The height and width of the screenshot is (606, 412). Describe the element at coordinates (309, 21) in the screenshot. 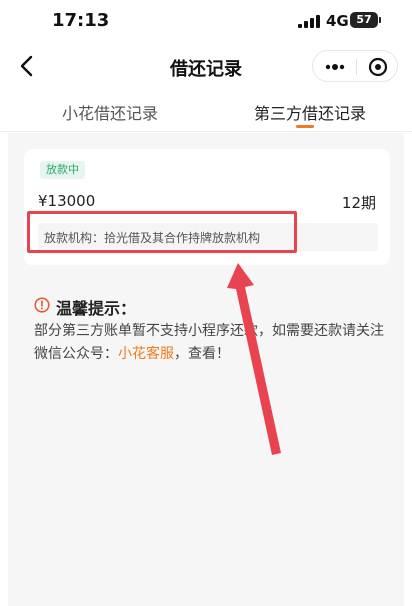

I see `signal-icon` at that location.